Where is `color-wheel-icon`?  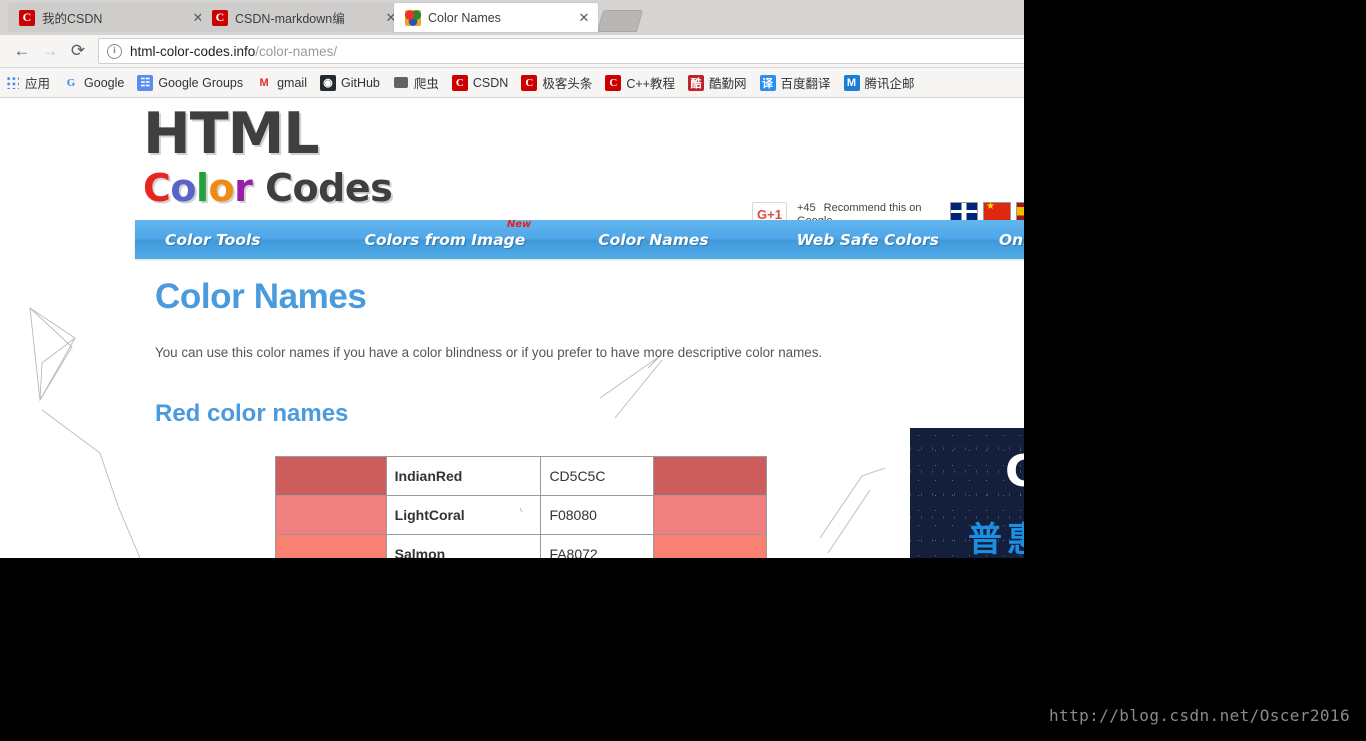
color-wheel-icon is located at coordinates (413, 17).